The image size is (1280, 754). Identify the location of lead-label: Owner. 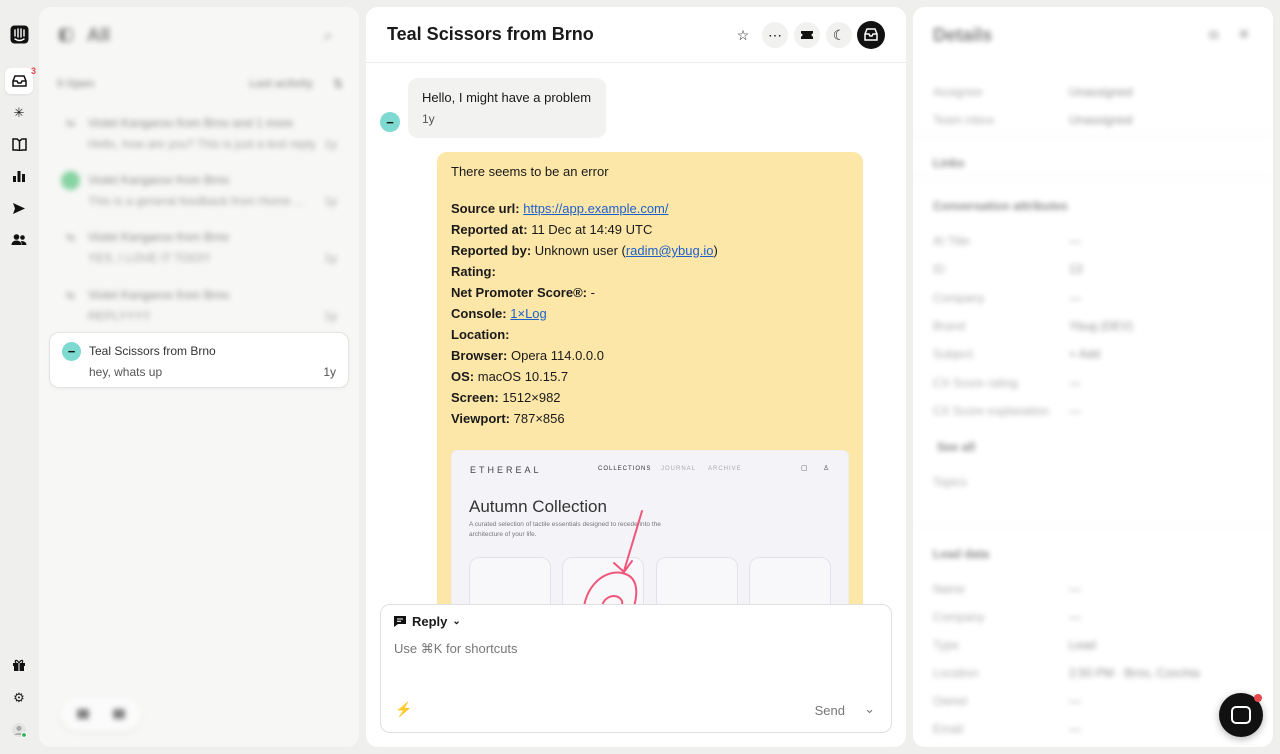
(951, 701).